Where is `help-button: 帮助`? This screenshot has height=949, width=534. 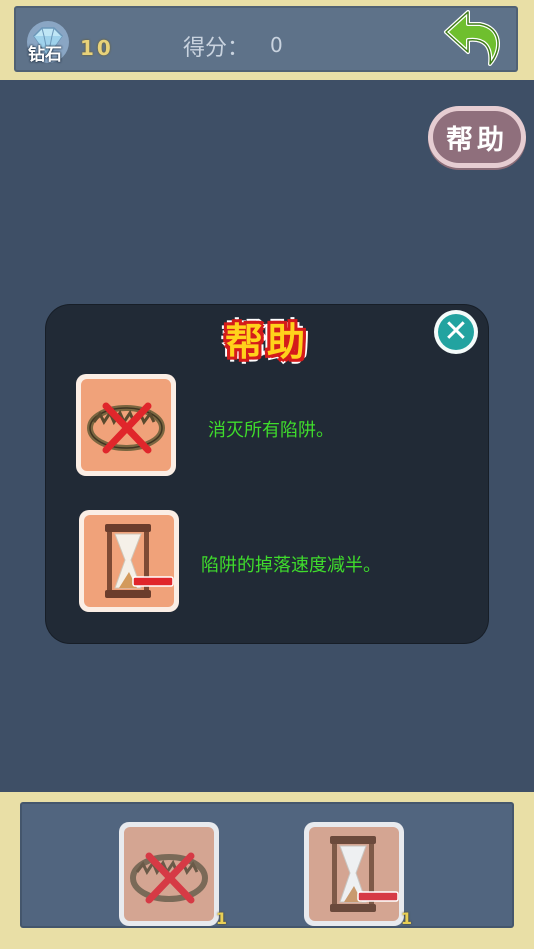
help-button: 帮助 is located at coordinates (477, 137).